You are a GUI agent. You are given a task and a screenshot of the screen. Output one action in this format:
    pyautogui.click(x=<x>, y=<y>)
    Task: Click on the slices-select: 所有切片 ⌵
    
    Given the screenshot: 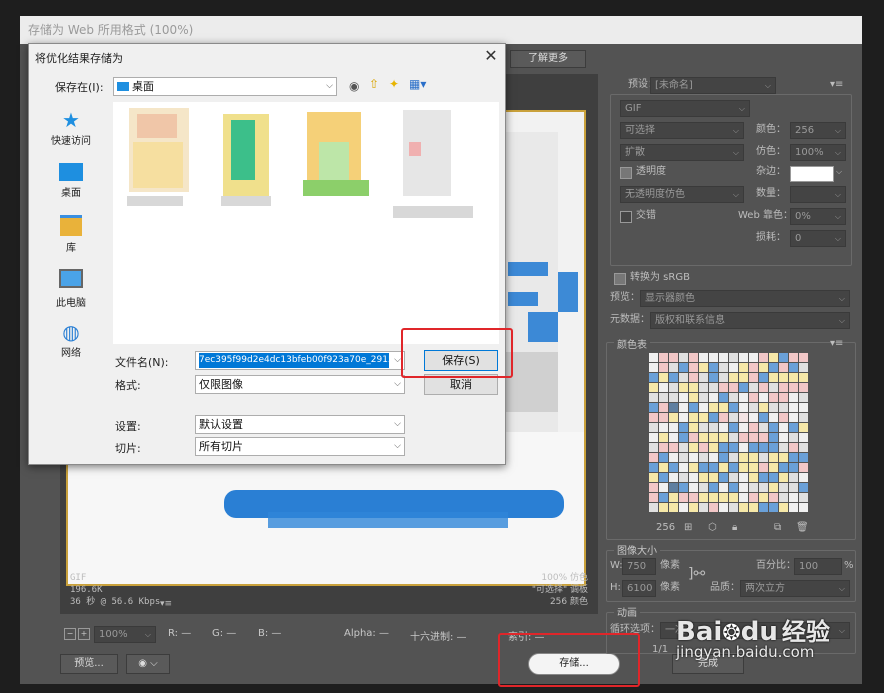 What is the action you would take?
    pyautogui.click(x=300, y=446)
    